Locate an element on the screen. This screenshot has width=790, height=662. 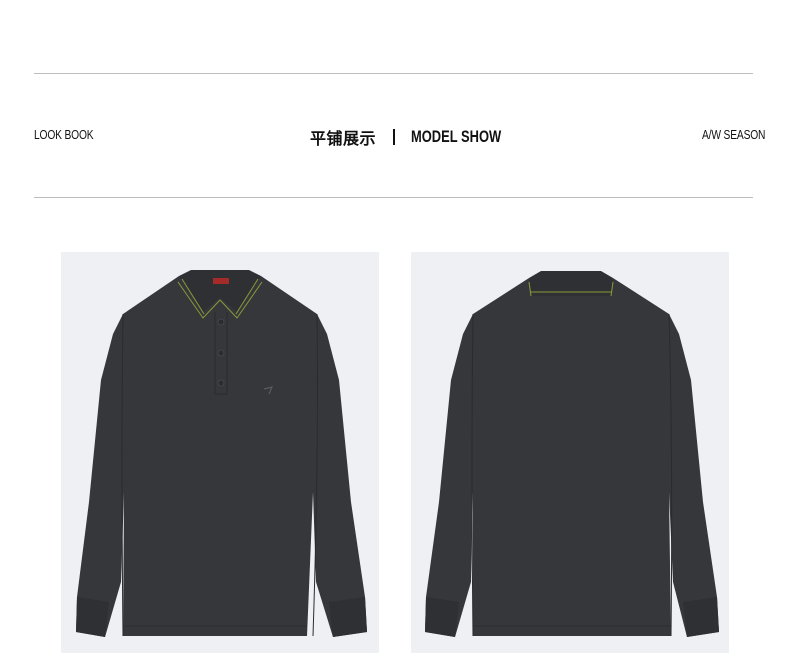
season-label: A/W SEASON is located at coordinates (734, 135).